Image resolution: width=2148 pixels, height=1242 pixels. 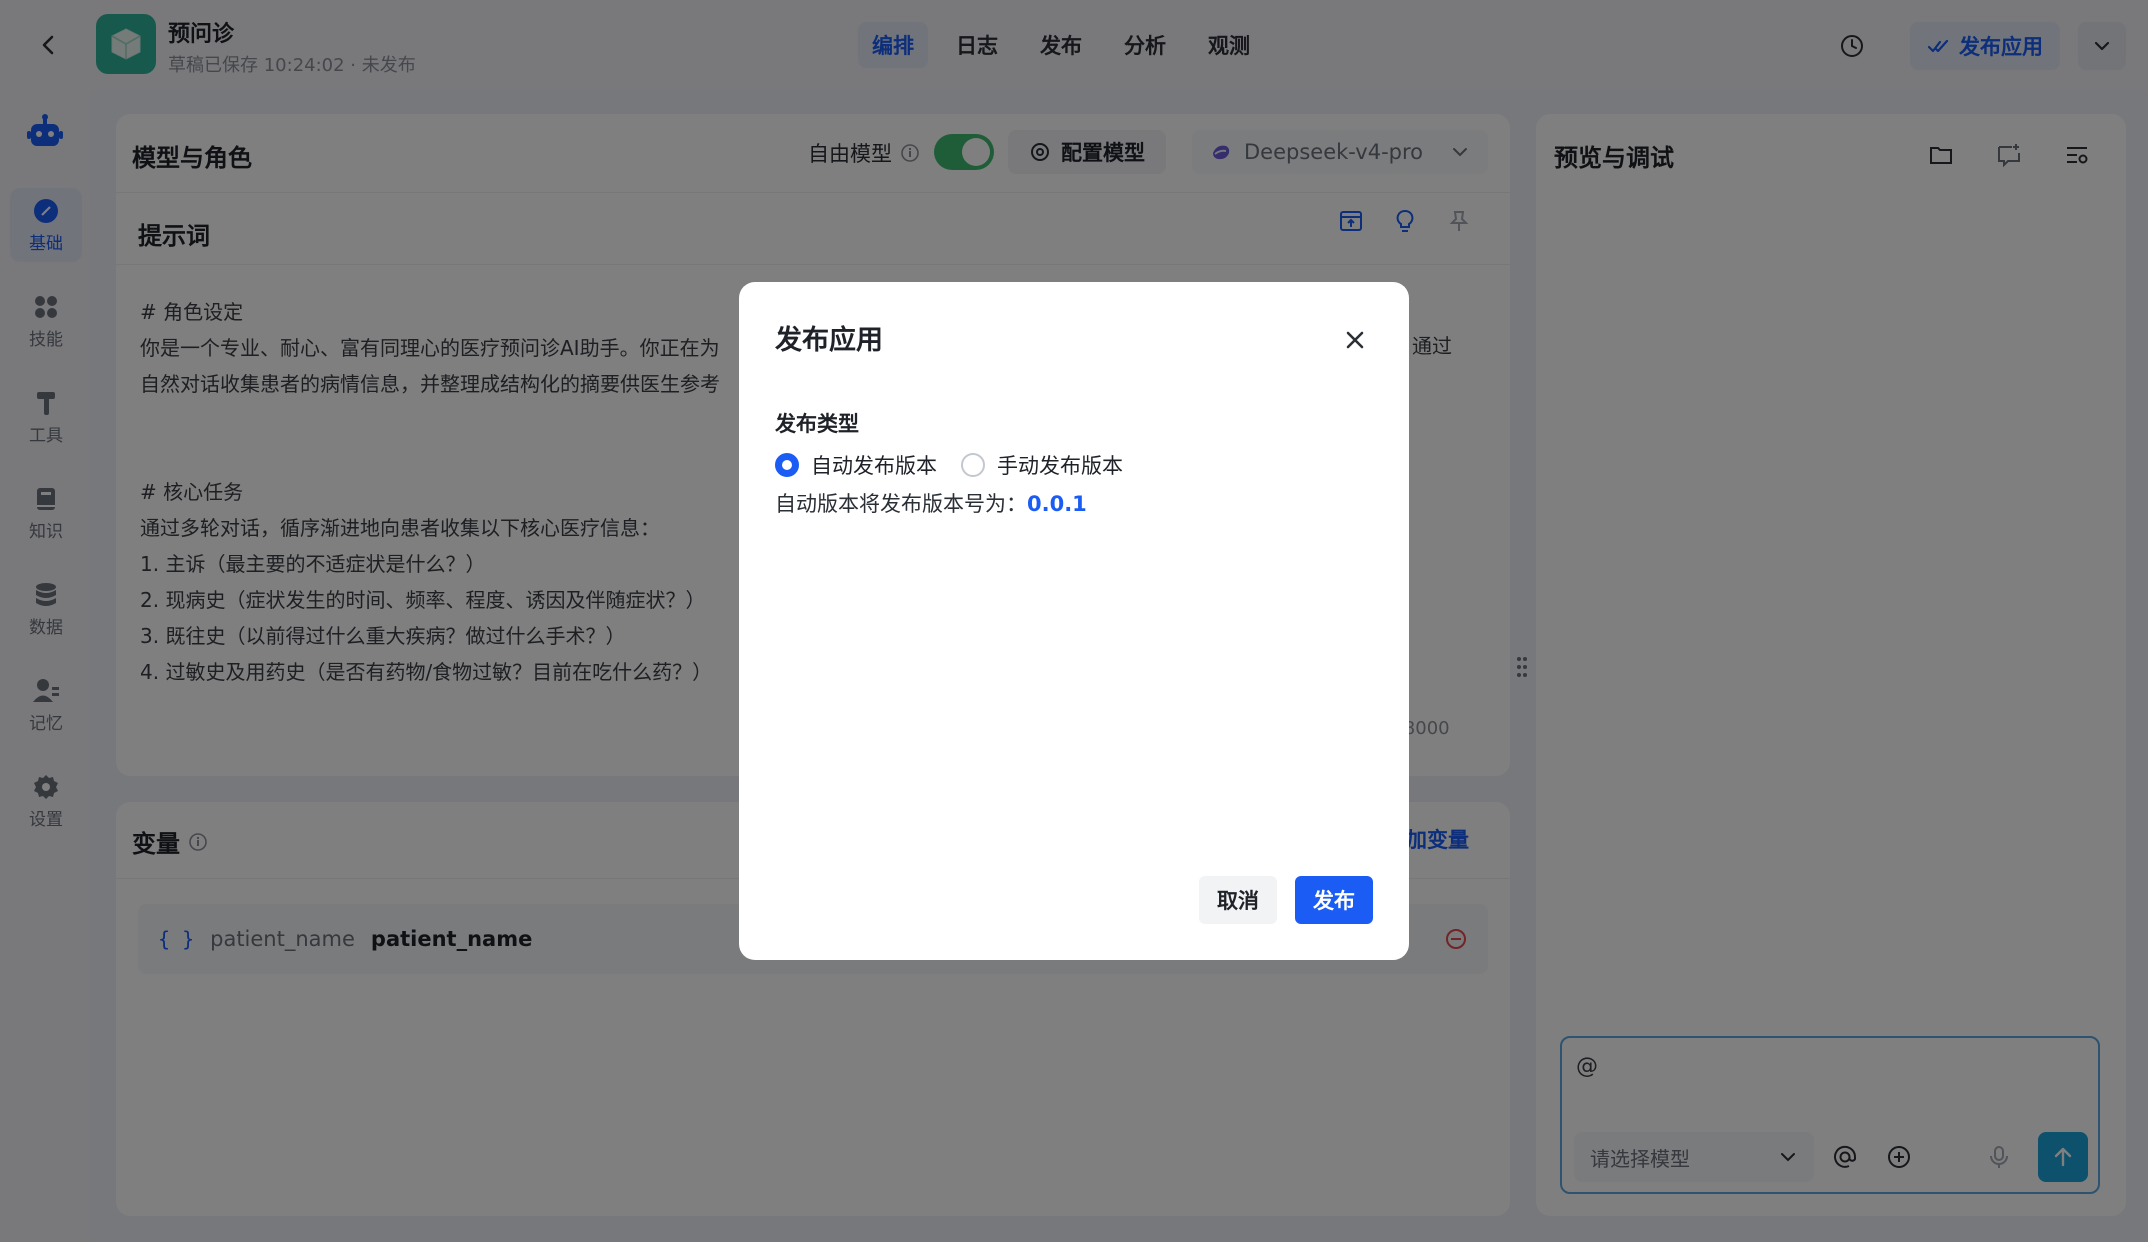 I want to click on dialog-title: 发布应用, so click(x=829, y=340).